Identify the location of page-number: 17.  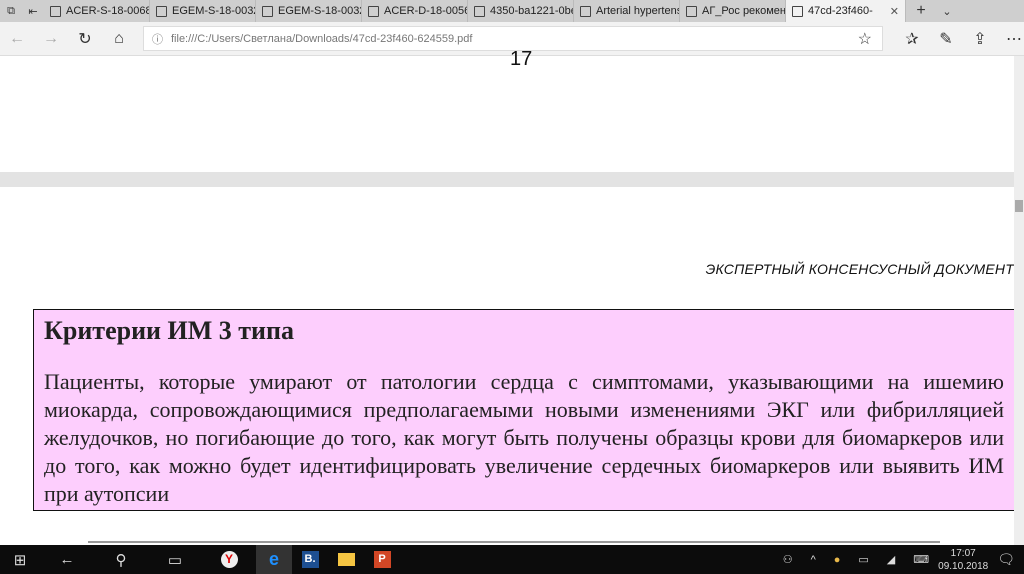
(521, 59).